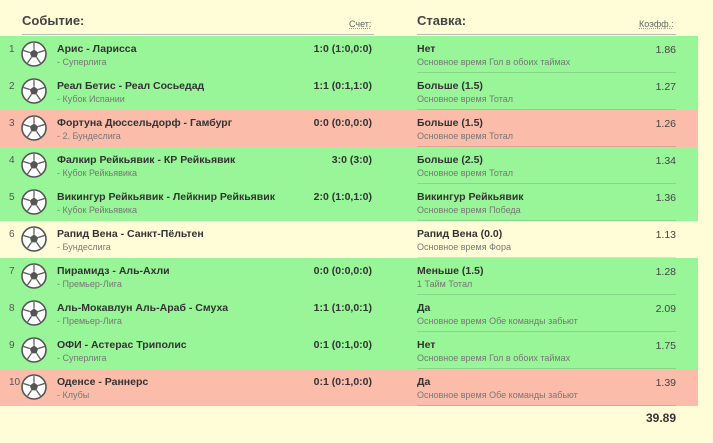  What do you see at coordinates (89, 136) in the screenshot?
I see `event-league: - 2. Бундеслига` at bounding box center [89, 136].